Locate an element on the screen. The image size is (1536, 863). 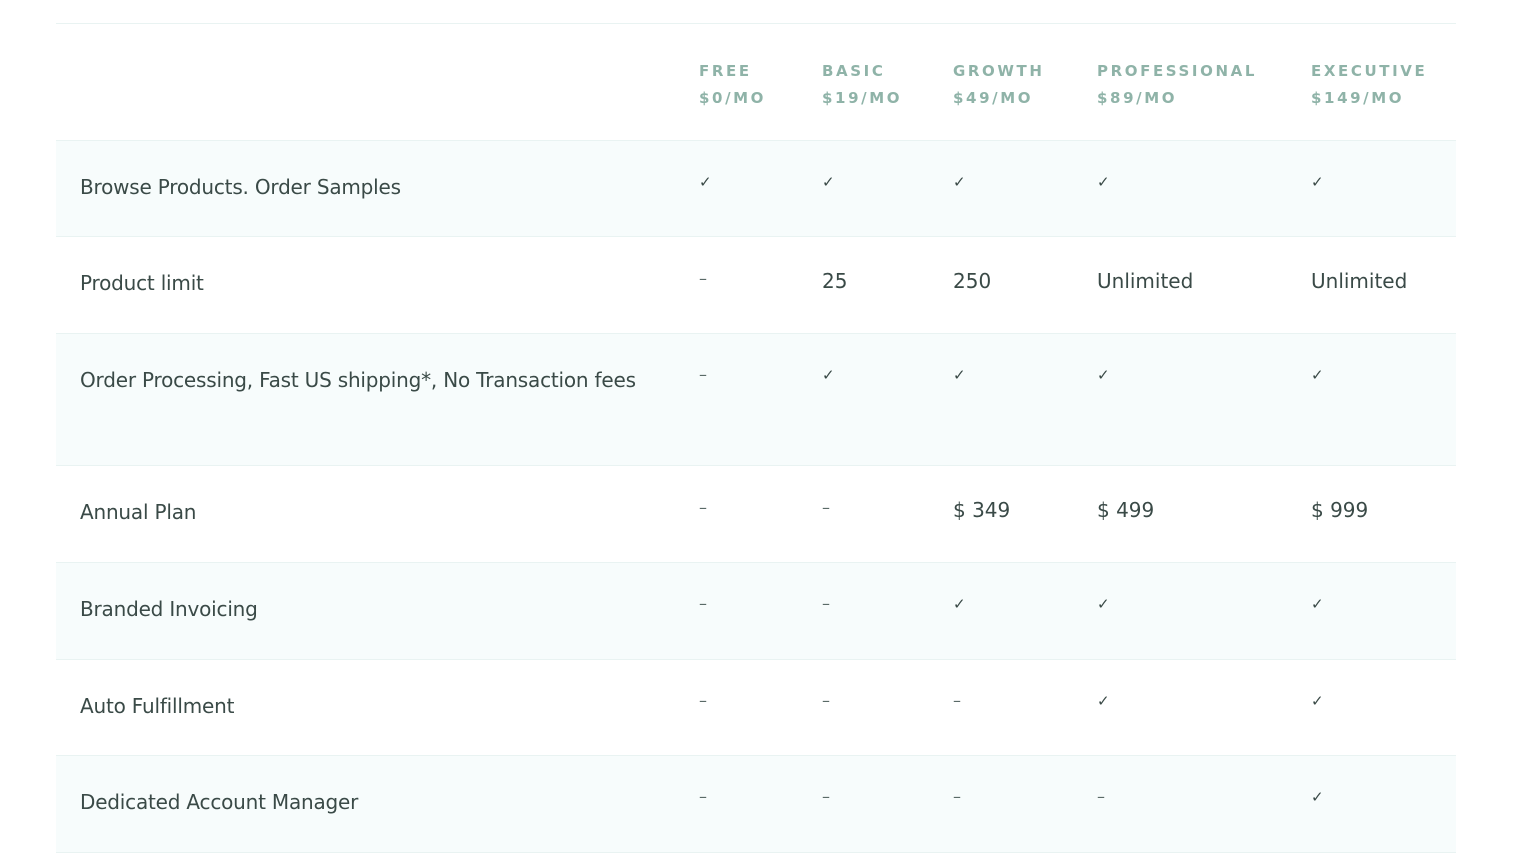
plan-price: $149/MO is located at coordinates (1358, 98).